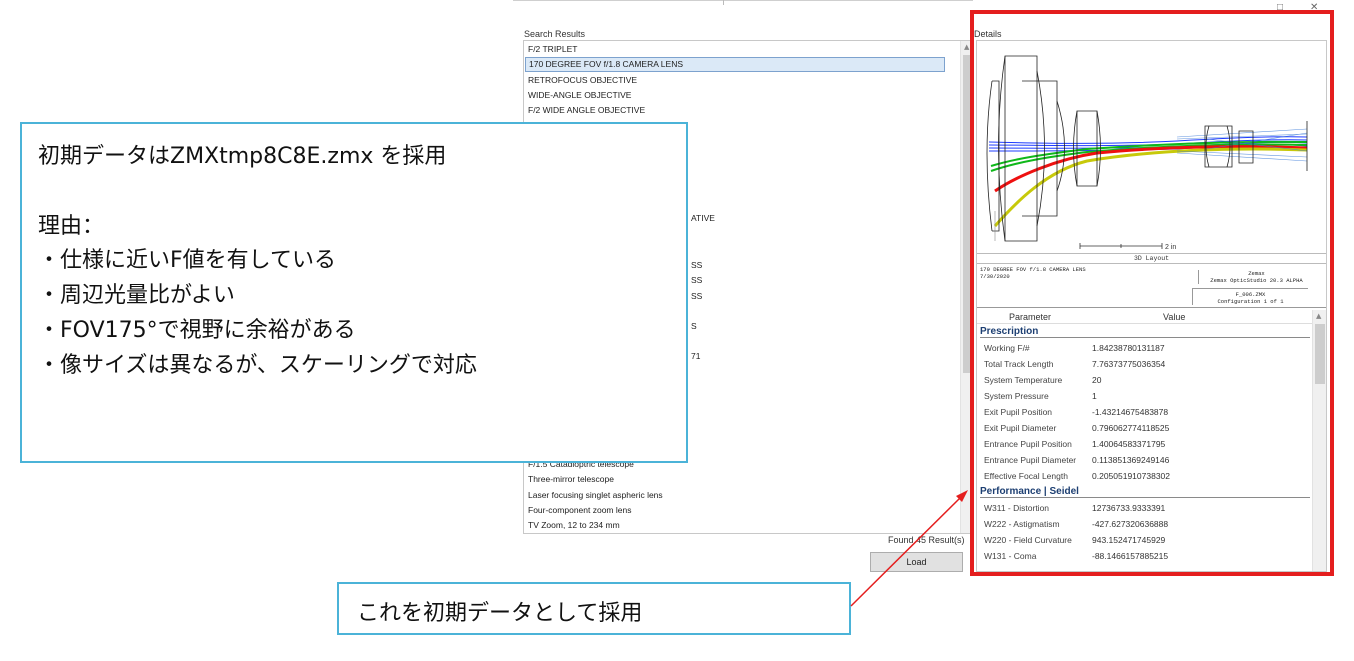 Image resolution: width=1354 pixels, height=661 pixels. What do you see at coordinates (909, 548) in the screenshot?
I see `callout-arrow` at bounding box center [909, 548].